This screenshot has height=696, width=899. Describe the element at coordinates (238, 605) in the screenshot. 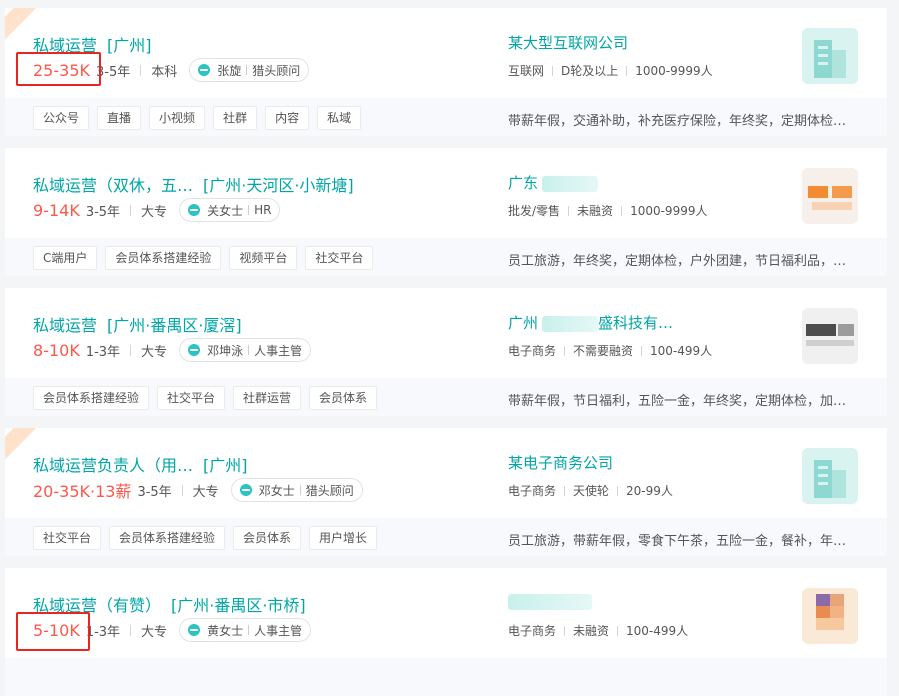

I see `job-location: [广州·番禺区·市桥]` at that location.